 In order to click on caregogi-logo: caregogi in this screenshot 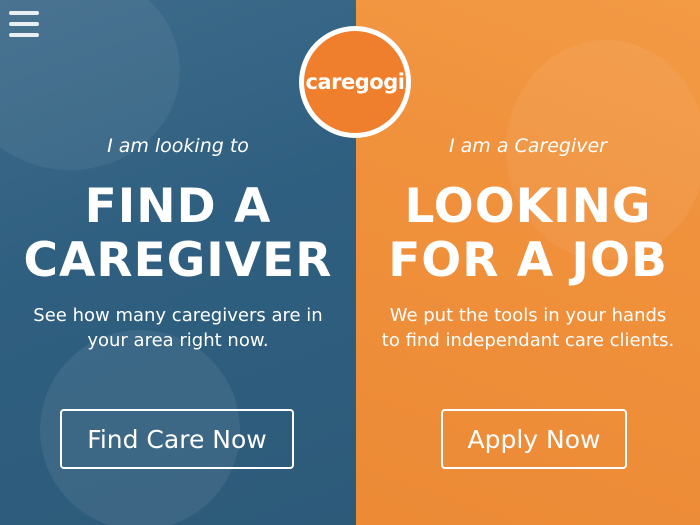, I will do `click(355, 82)`.